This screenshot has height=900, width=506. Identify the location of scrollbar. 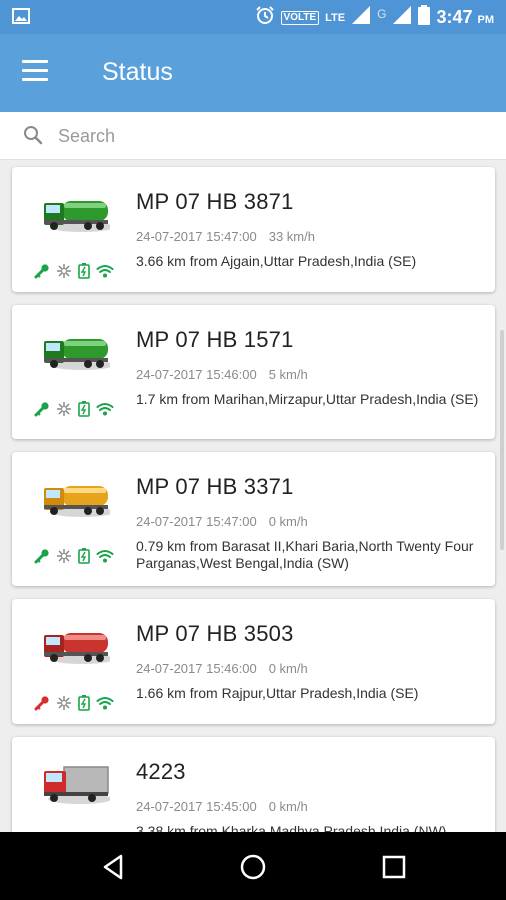
(502, 440).